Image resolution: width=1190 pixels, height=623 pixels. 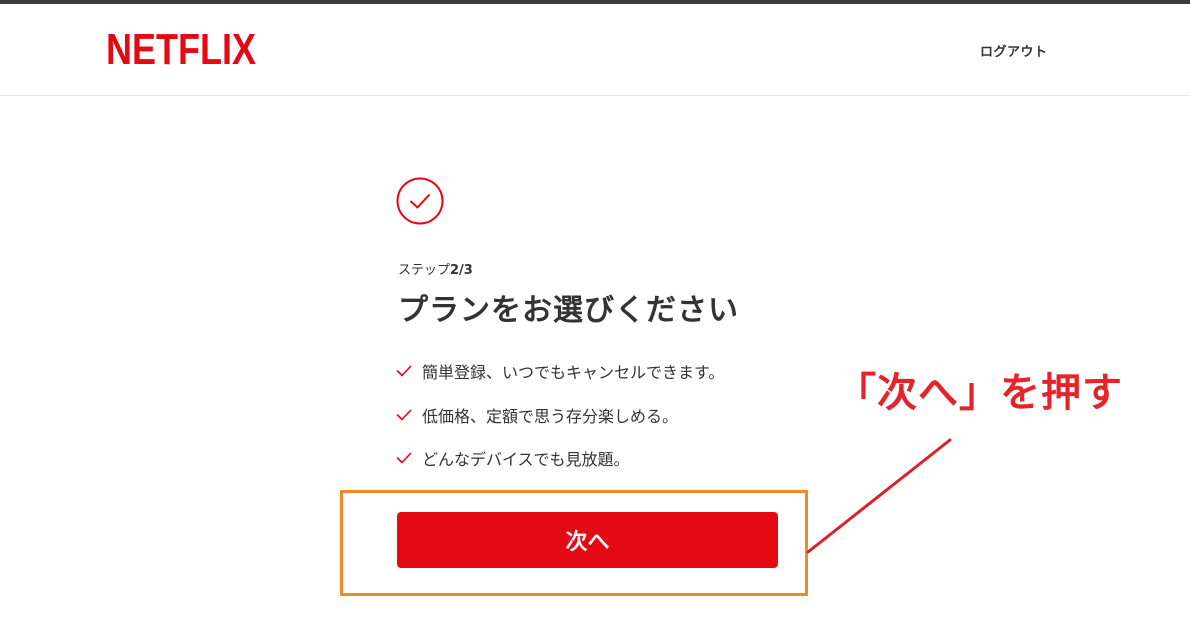 What do you see at coordinates (420, 201) in the screenshot?
I see `check-circle-icon` at bounding box center [420, 201].